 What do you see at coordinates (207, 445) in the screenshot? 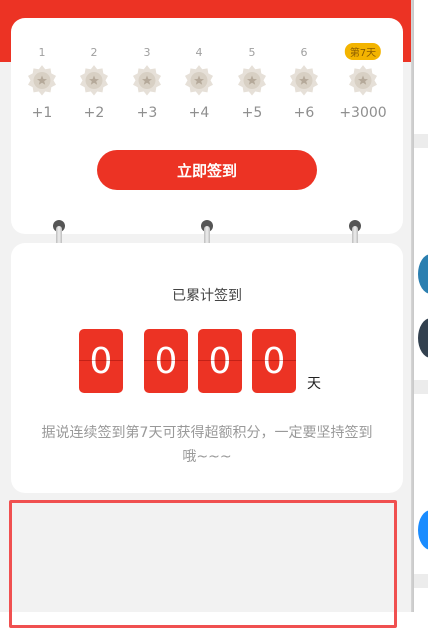
I see `checkin-tip: 据说连续签到第7天可获得超额积分，一定要坚持签到哦~~~` at bounding box center [207, 445].